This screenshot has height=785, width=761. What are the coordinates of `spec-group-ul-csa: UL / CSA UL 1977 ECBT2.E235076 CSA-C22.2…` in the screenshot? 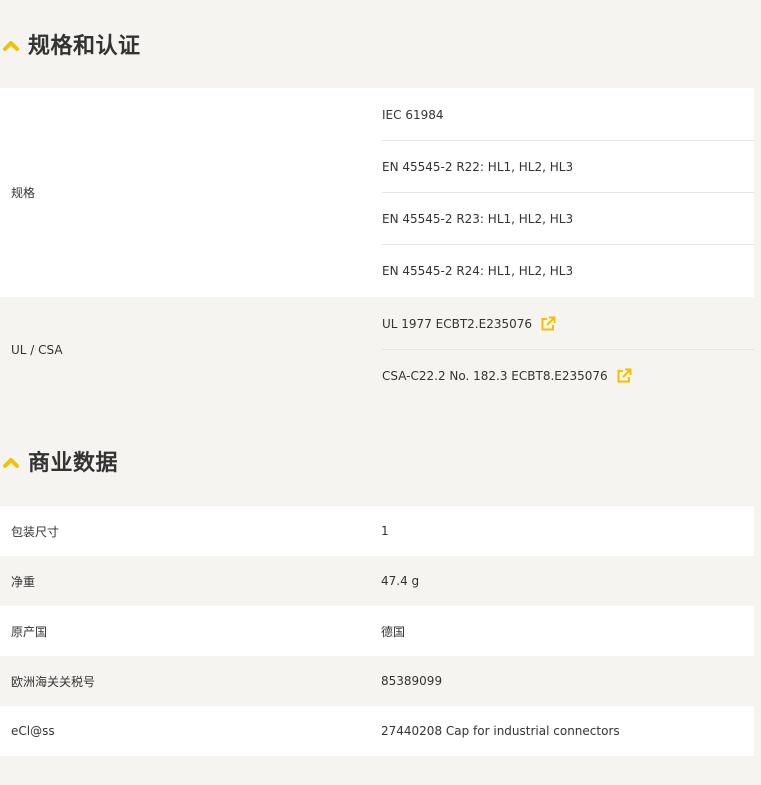 It's located at (377, 349).